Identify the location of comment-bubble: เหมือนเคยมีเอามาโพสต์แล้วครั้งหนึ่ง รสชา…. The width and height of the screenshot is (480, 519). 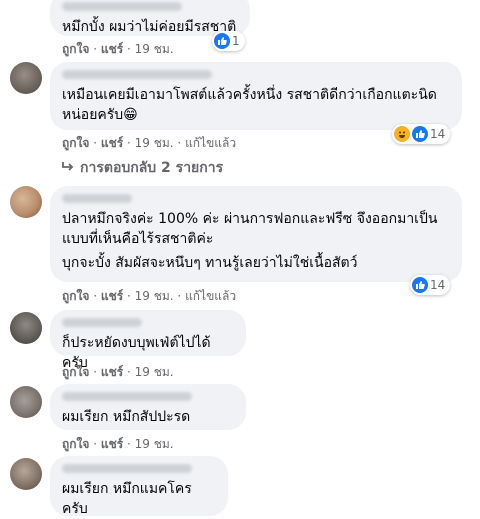
(256, 96).